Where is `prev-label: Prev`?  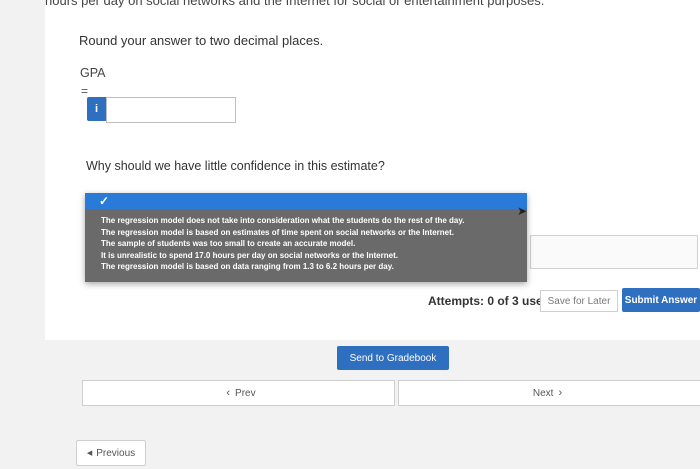
prev-label: Prev is located at coordinates (245, 393).